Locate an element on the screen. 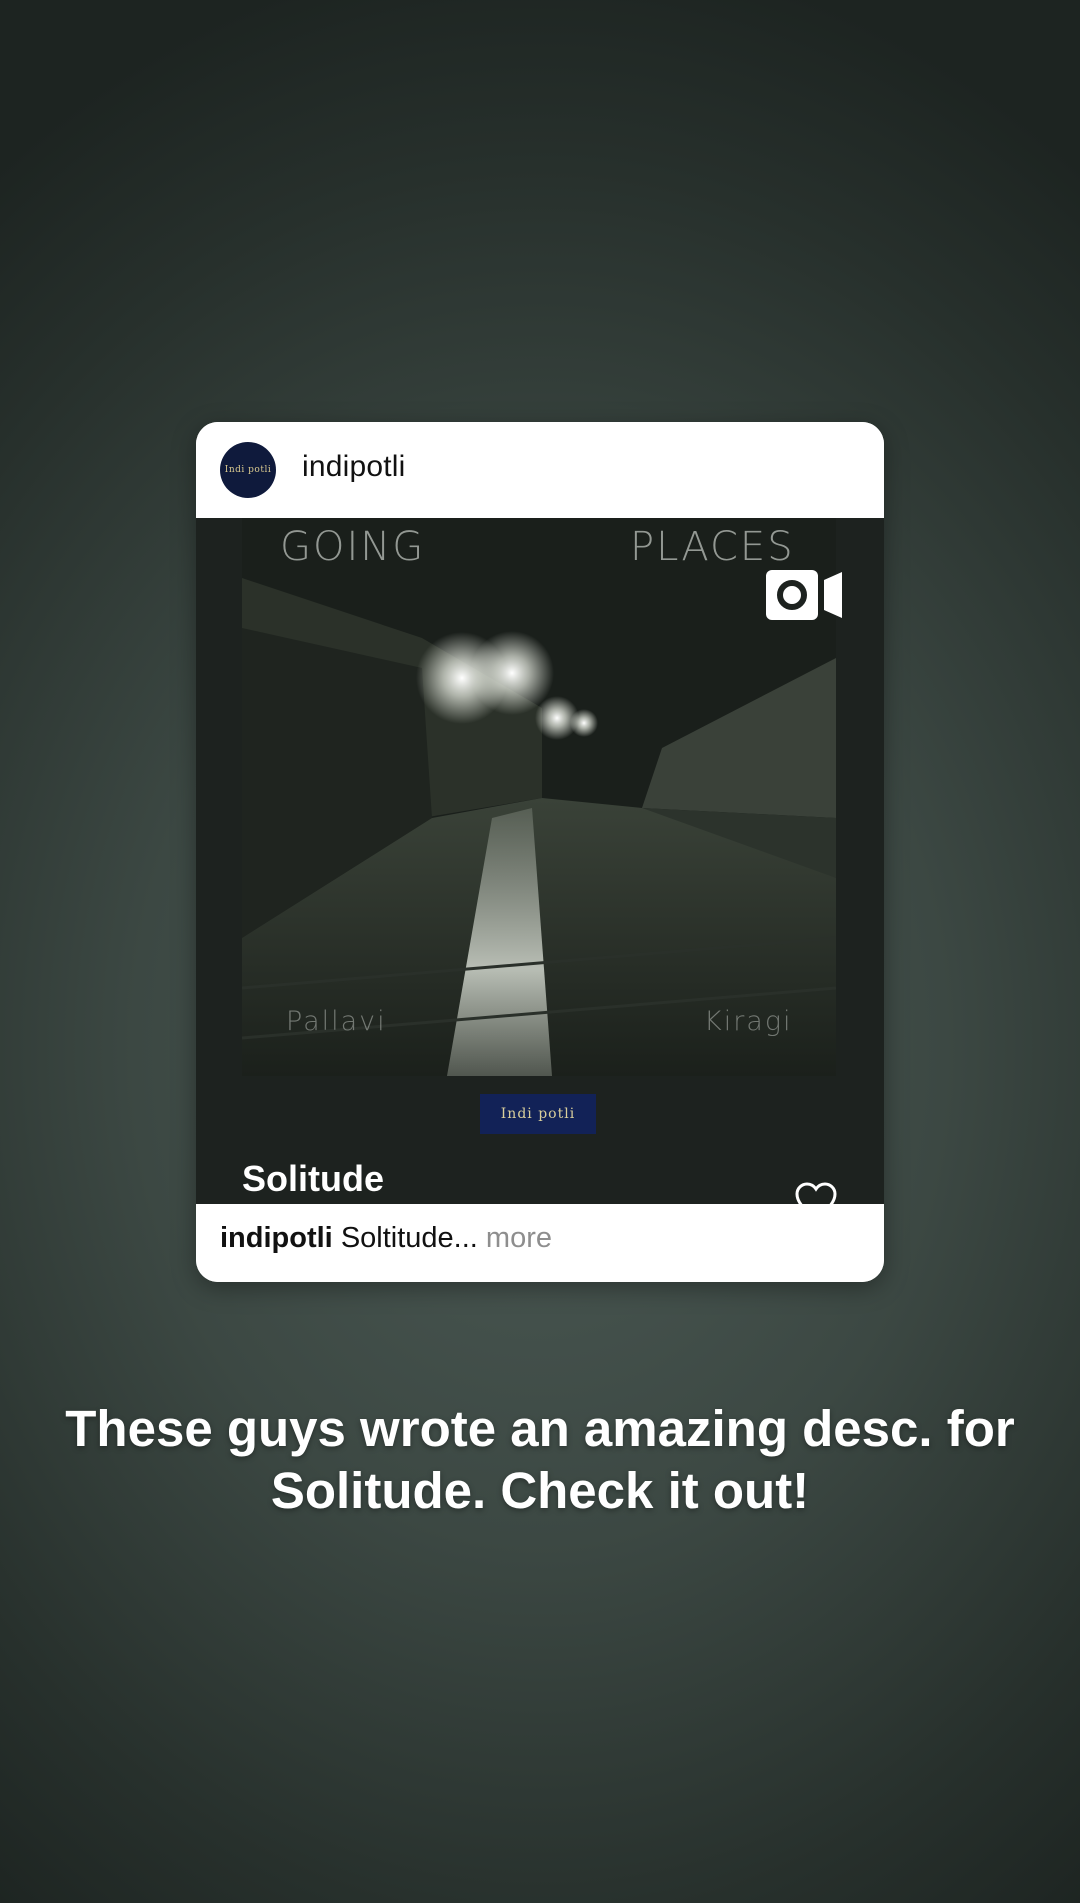 The width and height of the screenshot is (1080, 1903). video-camera-icon is located at coordinates (804, 595).